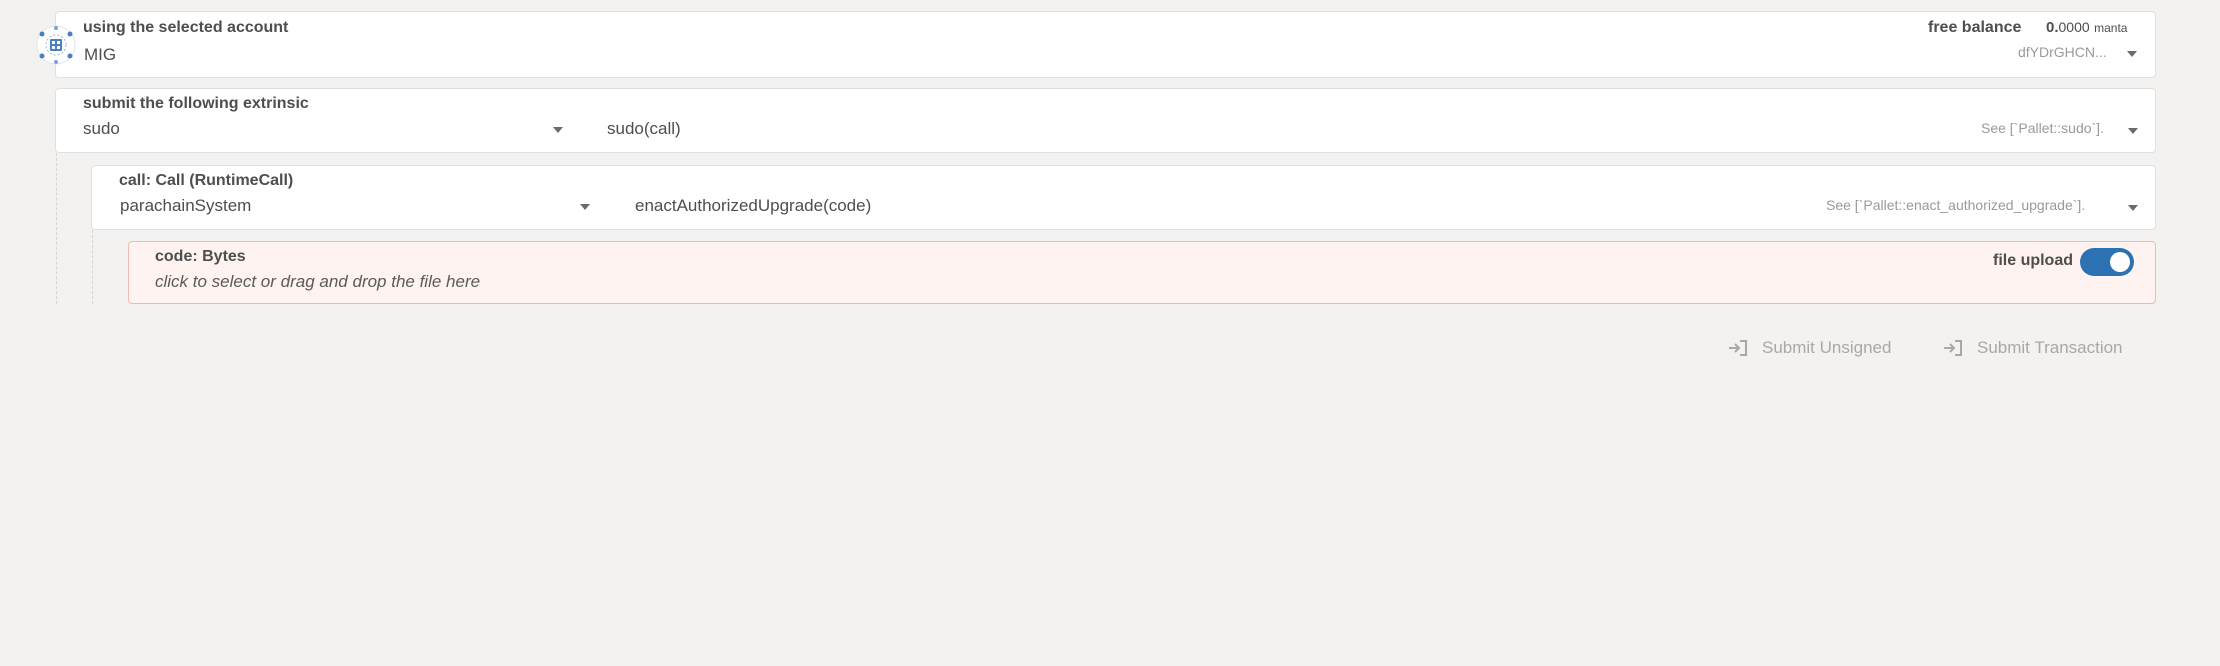 Image resolution: width=2220 pixels, height=666 pixels. Describe the element at coordinates (196, 103) in the screenshot. I see `extrinsic-label: submit the following extrinsic` at that location.